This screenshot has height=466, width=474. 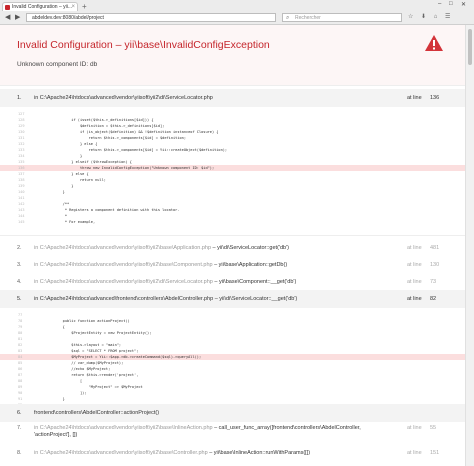 I want to click on frame-line-number: 481, so click(x=435, y=248).